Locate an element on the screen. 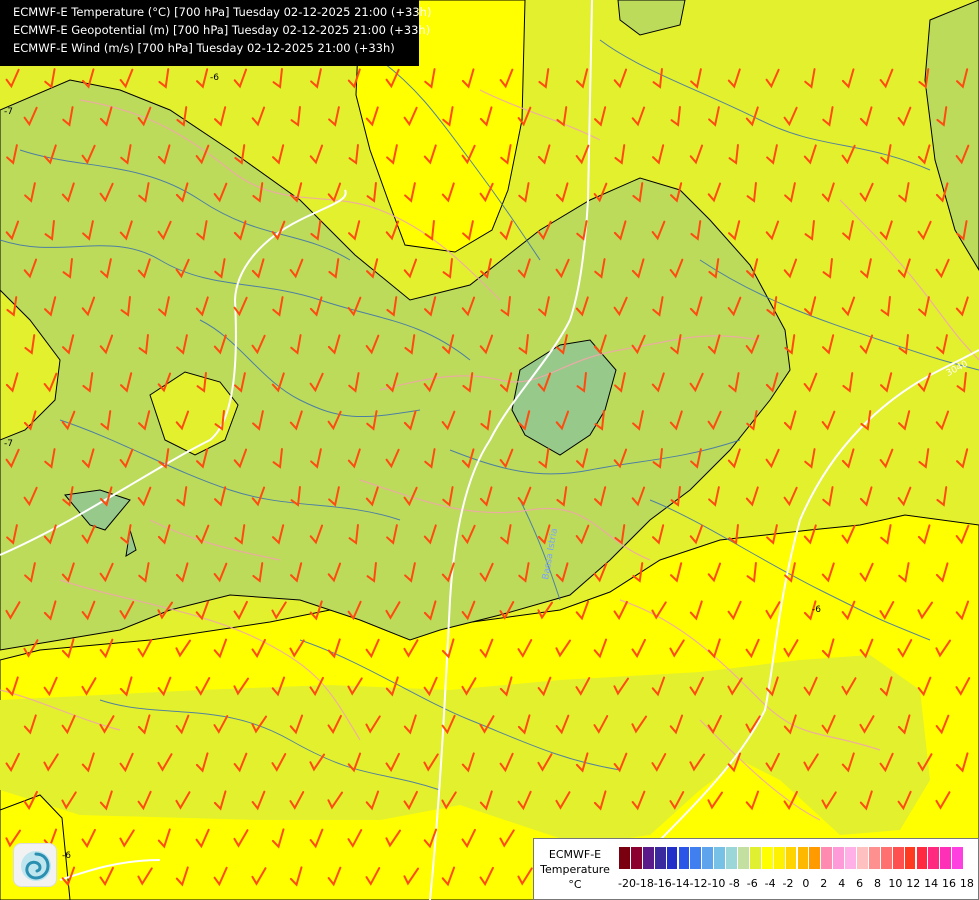 This screenshot has height=900, width=979. legend-title-line2: Temperature is located at coordinates (575, 869).